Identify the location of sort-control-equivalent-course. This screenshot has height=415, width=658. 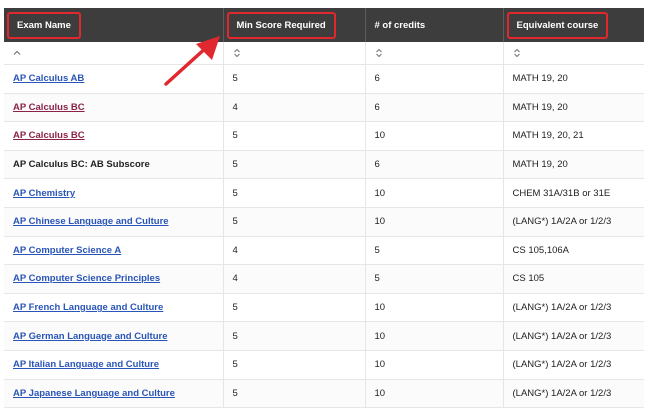
(573, 53).